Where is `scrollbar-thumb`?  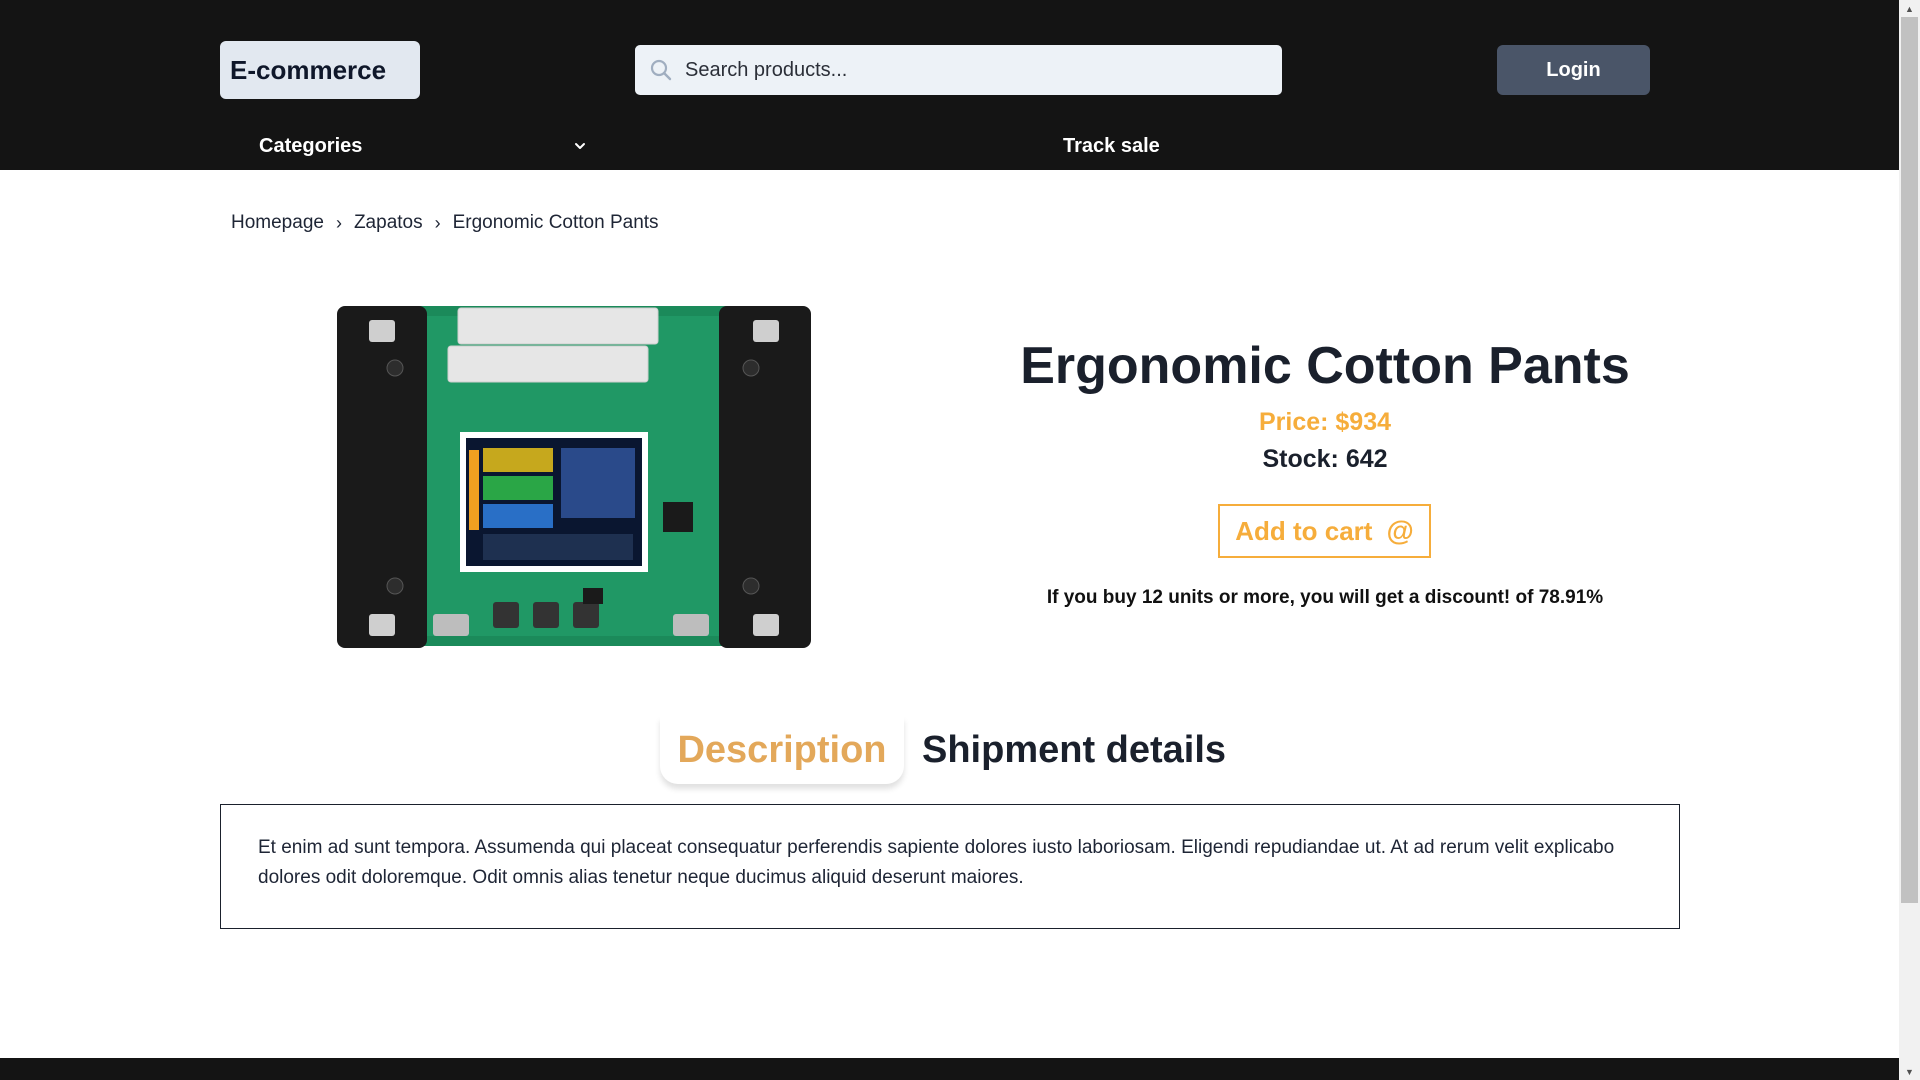 scrollbar-thumb is located at coordinates (1909, 460).